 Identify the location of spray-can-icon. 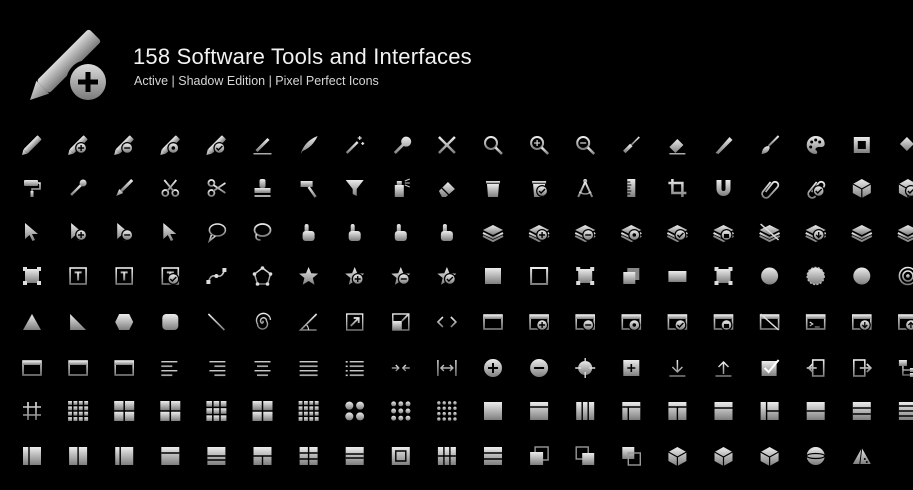
(402, 187).